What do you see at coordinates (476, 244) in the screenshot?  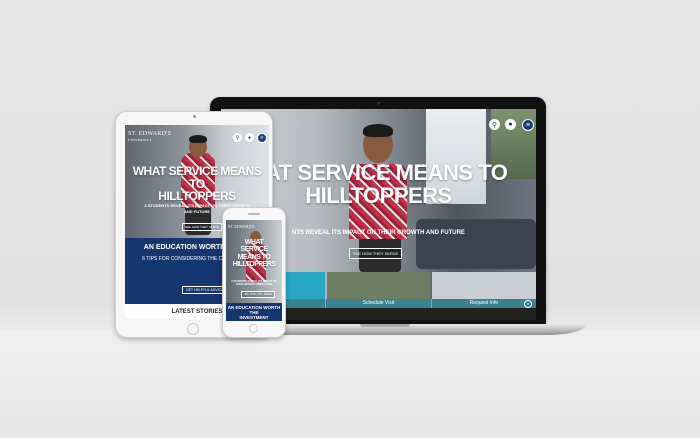 I see `hero-sofa` at bounding box center [476, 244].